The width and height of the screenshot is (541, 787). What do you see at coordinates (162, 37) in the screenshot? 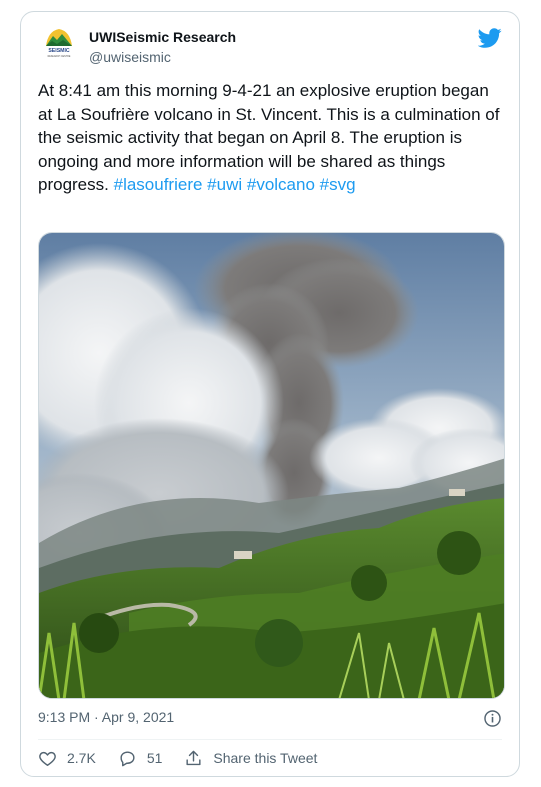
I see `author-name: UWISeismic Research` at bounding box center [162, 37].